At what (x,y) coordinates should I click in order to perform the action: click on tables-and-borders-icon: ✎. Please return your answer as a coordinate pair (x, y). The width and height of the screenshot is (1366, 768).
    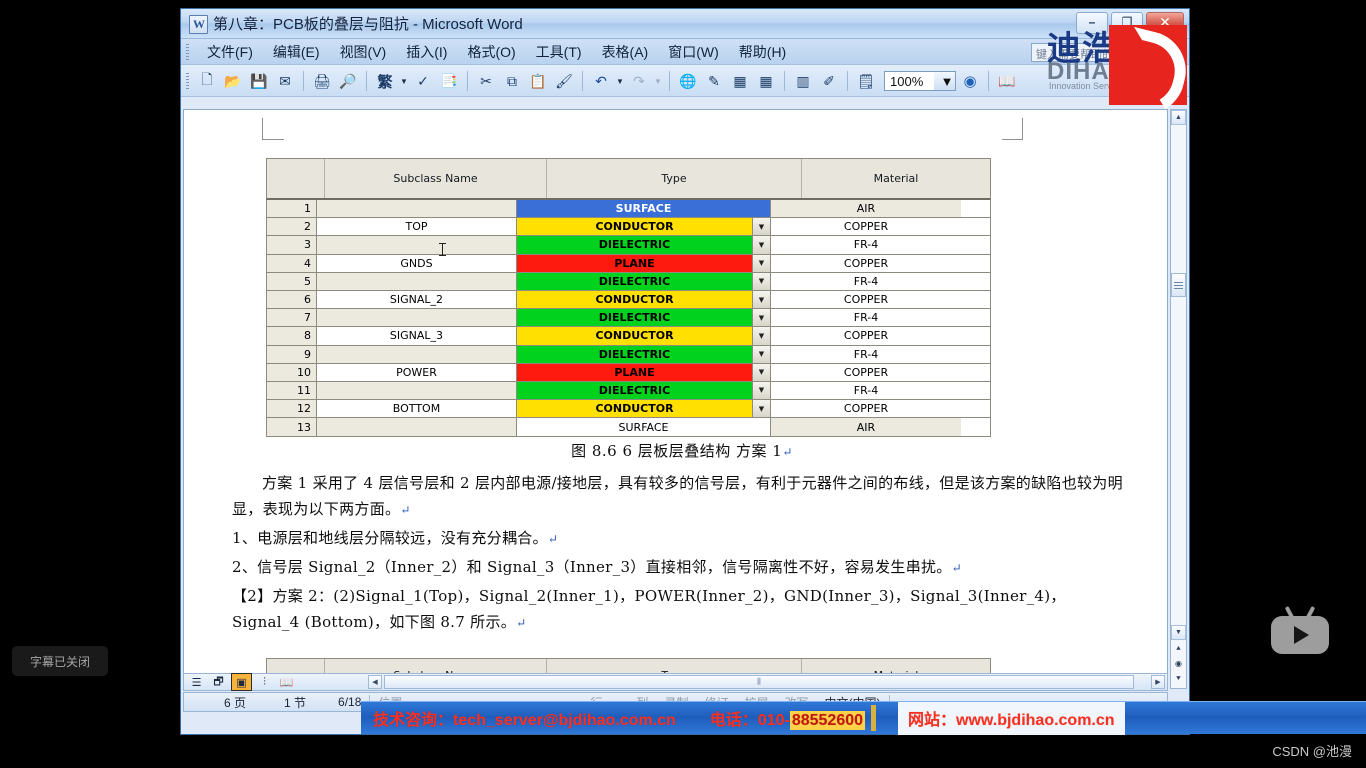
    Looking at the image, I should click on (714, 81).